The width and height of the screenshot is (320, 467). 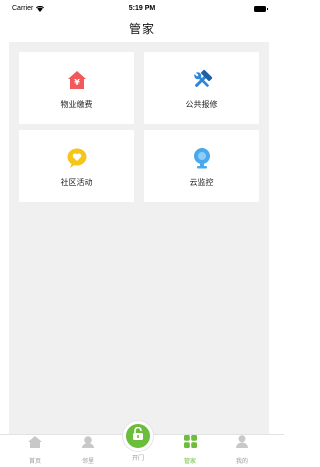 I want to click on tab-label: 开门, so click(x=137, y=459).